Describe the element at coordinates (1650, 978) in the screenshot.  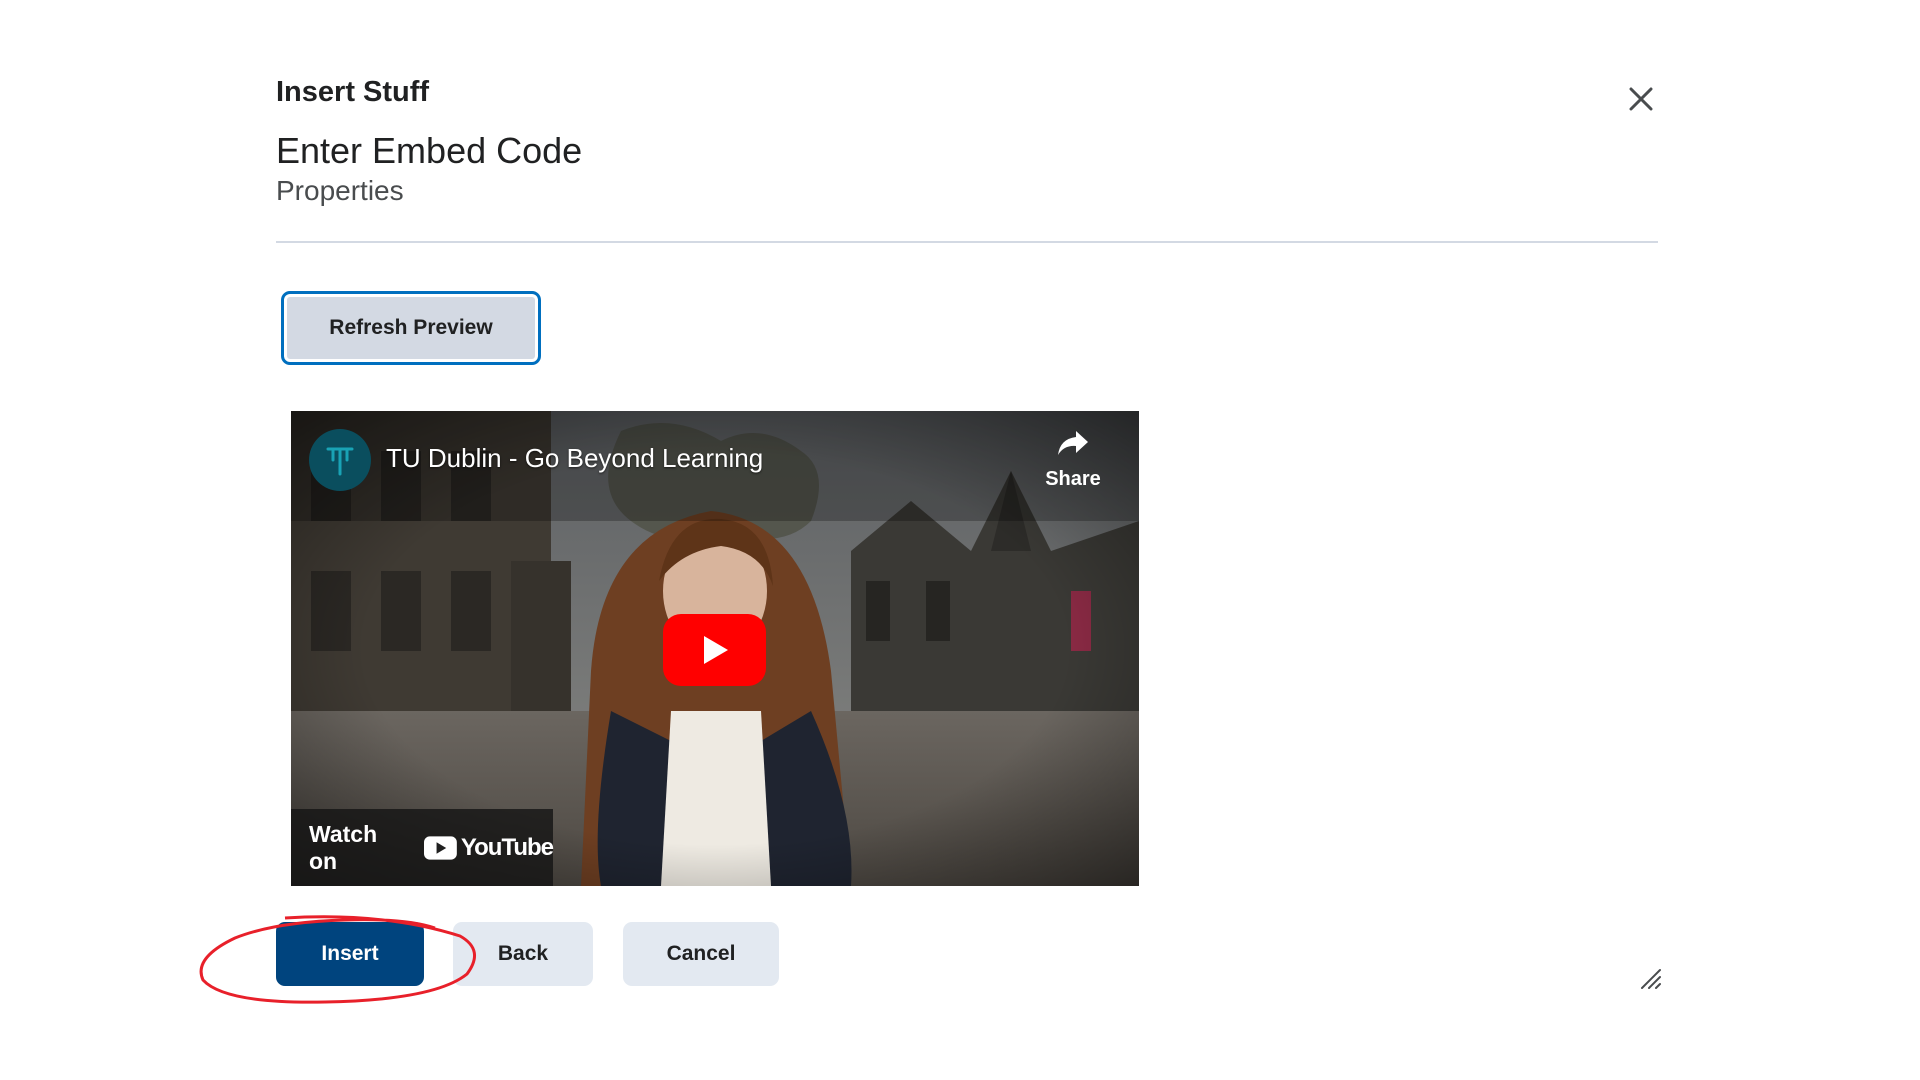
I see `resize-handle-icon` at that location.